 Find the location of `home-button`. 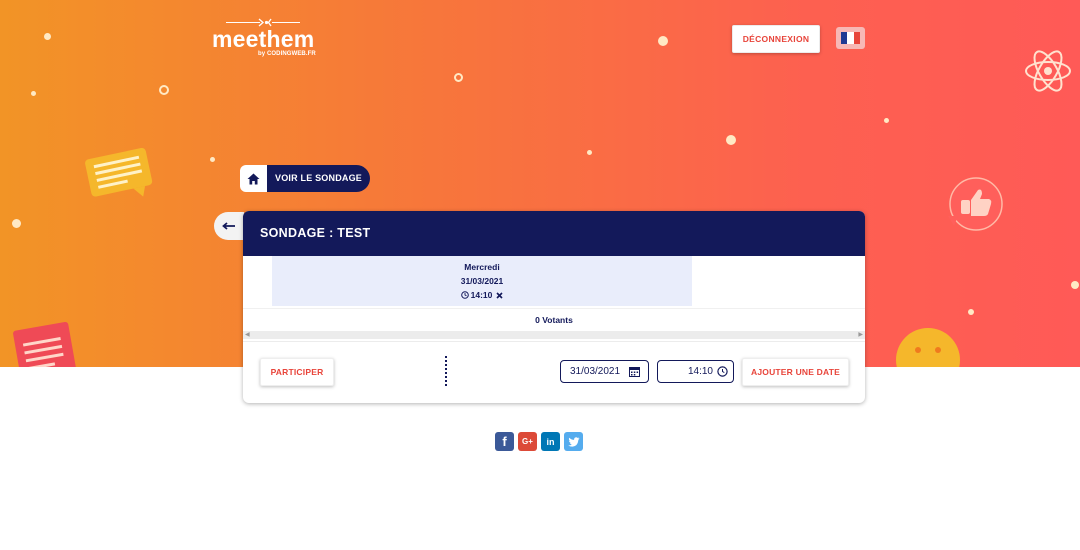

home-button is located at coordinates (253, 178).